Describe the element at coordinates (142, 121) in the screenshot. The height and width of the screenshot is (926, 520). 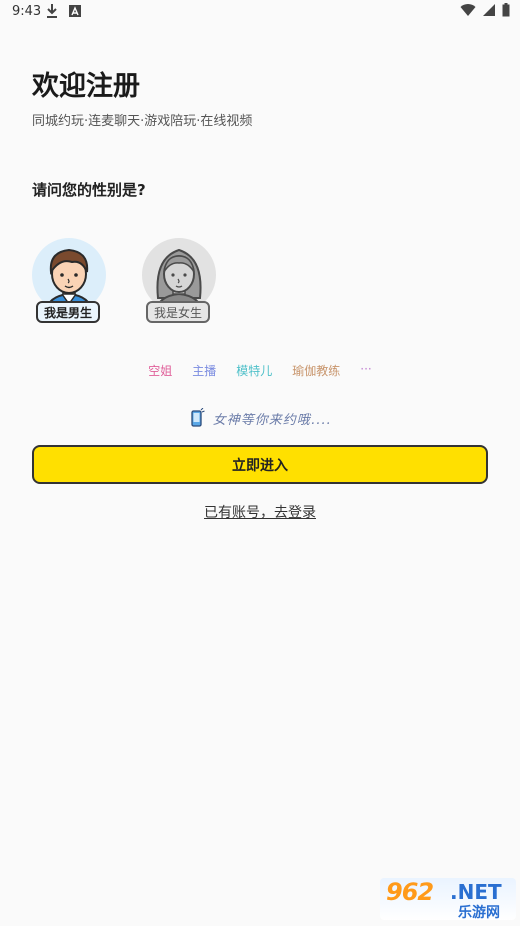
I see `page-subtitle: 同城约玩·连麦聊天·游戏陪玩·在线视频` at that location.